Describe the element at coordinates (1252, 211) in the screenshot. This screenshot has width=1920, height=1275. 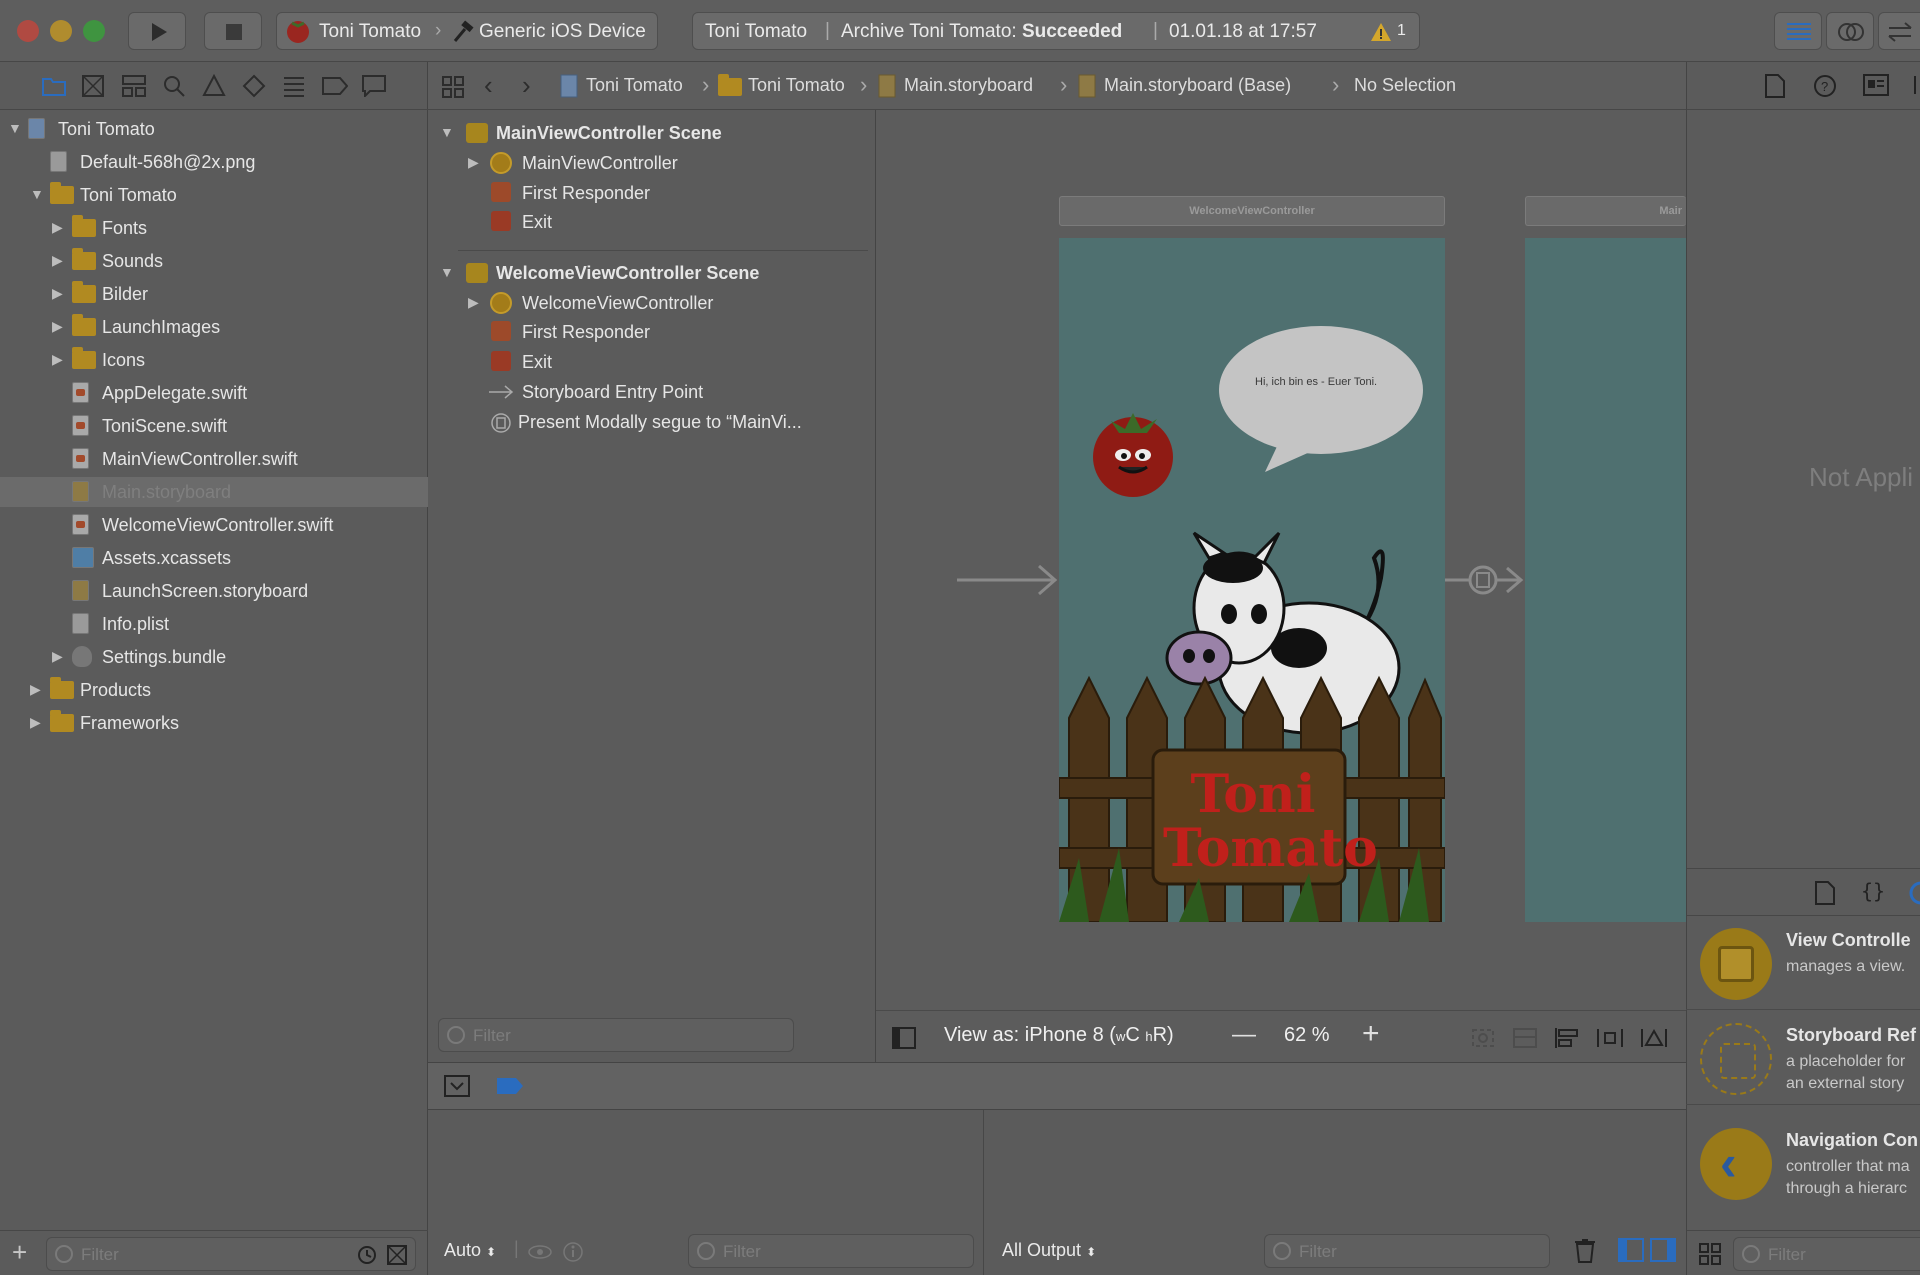
I see `scene-title-bar: WelcomeViewController` at that location.